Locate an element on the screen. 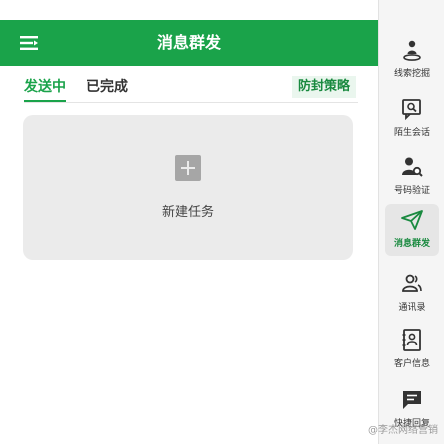 The width and height of the screenshot is (444, 444). sidebar-item-mass-message: 消息群发 is located at coordinates (412, 230).